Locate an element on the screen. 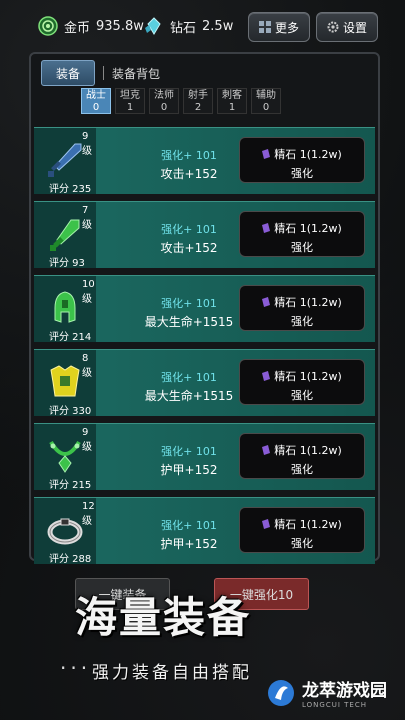 This screenshot has height=720, width=405. banner-subtitle: 强力装备自由搭配 is located at coordinates (172, 673).